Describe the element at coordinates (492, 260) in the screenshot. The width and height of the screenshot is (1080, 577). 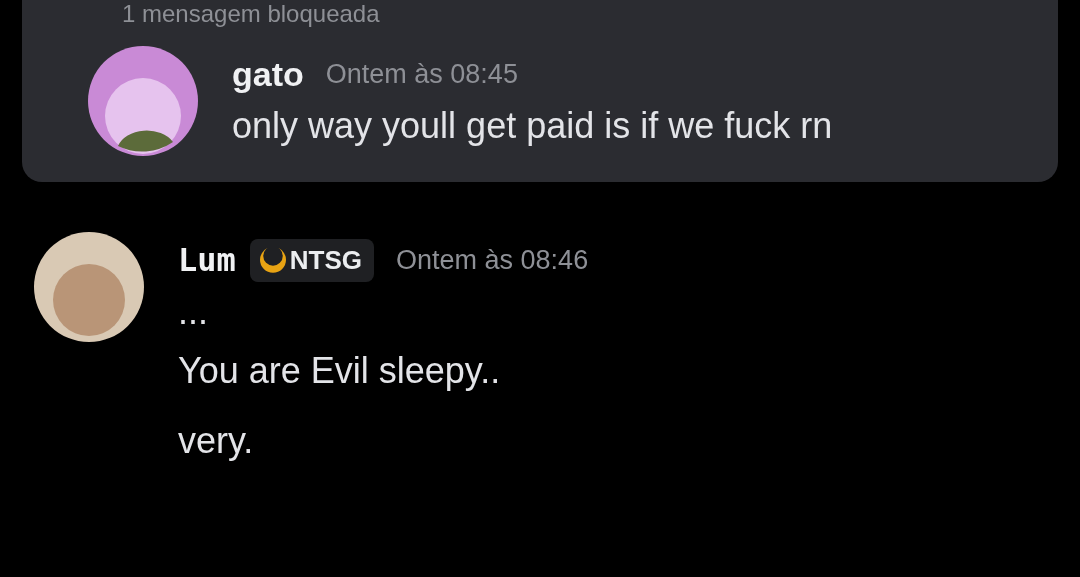
I see `timestamp: Ontem às 08:46` at that location.